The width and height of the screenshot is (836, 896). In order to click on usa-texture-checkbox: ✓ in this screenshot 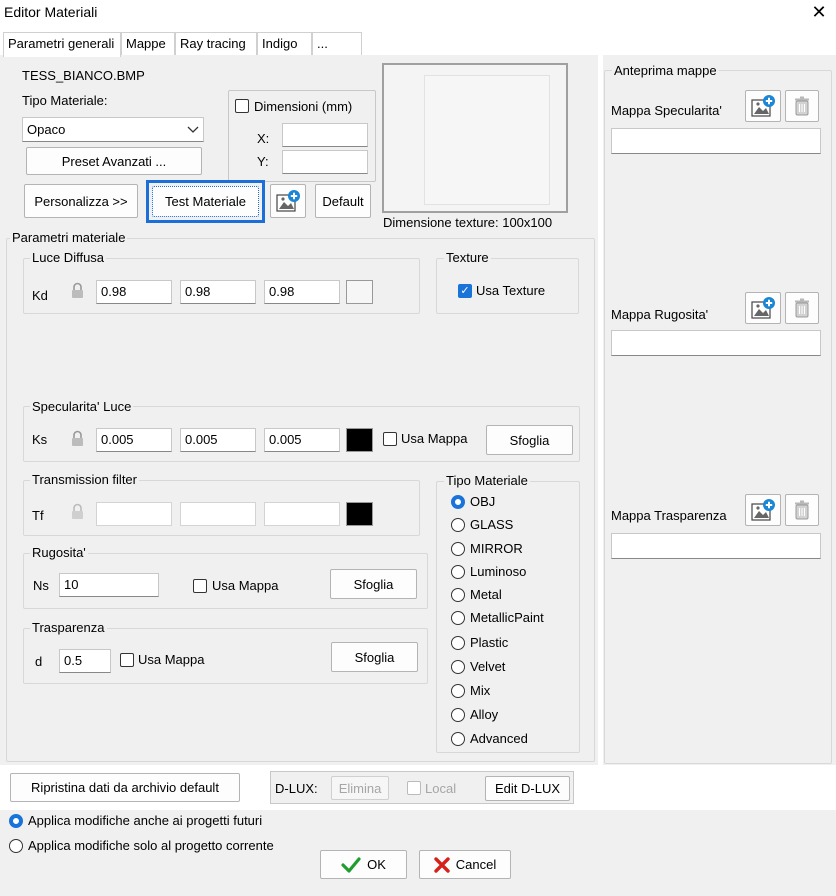, I will do `click(465, 291)`.